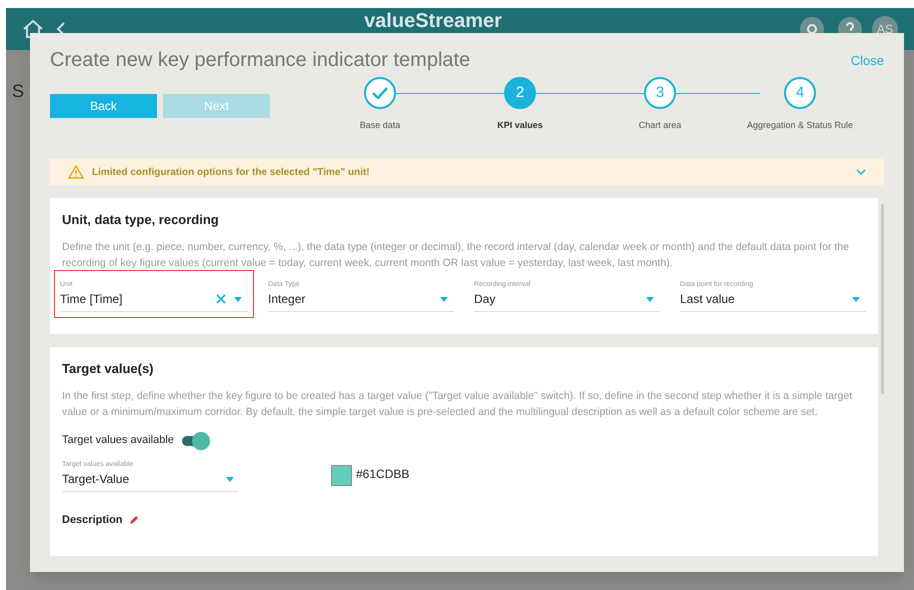 This screenshot has width=914, height=590. I want to click on warning-icon, so click(76, 172).